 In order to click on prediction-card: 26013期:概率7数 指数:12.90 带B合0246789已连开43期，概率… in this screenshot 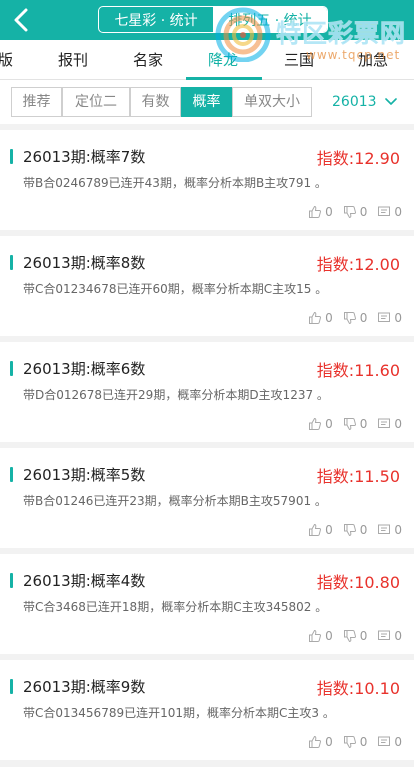, I will do `click(207, 180)`.